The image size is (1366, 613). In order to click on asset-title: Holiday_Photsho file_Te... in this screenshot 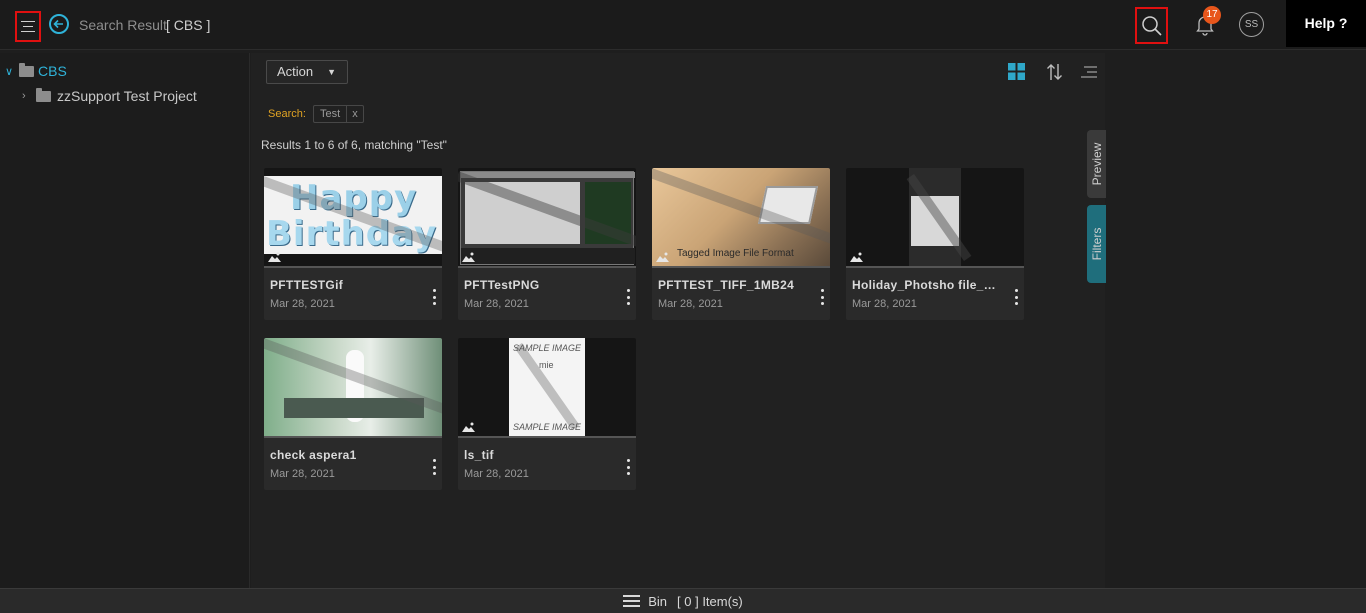, I will do `click(927, 285)`.